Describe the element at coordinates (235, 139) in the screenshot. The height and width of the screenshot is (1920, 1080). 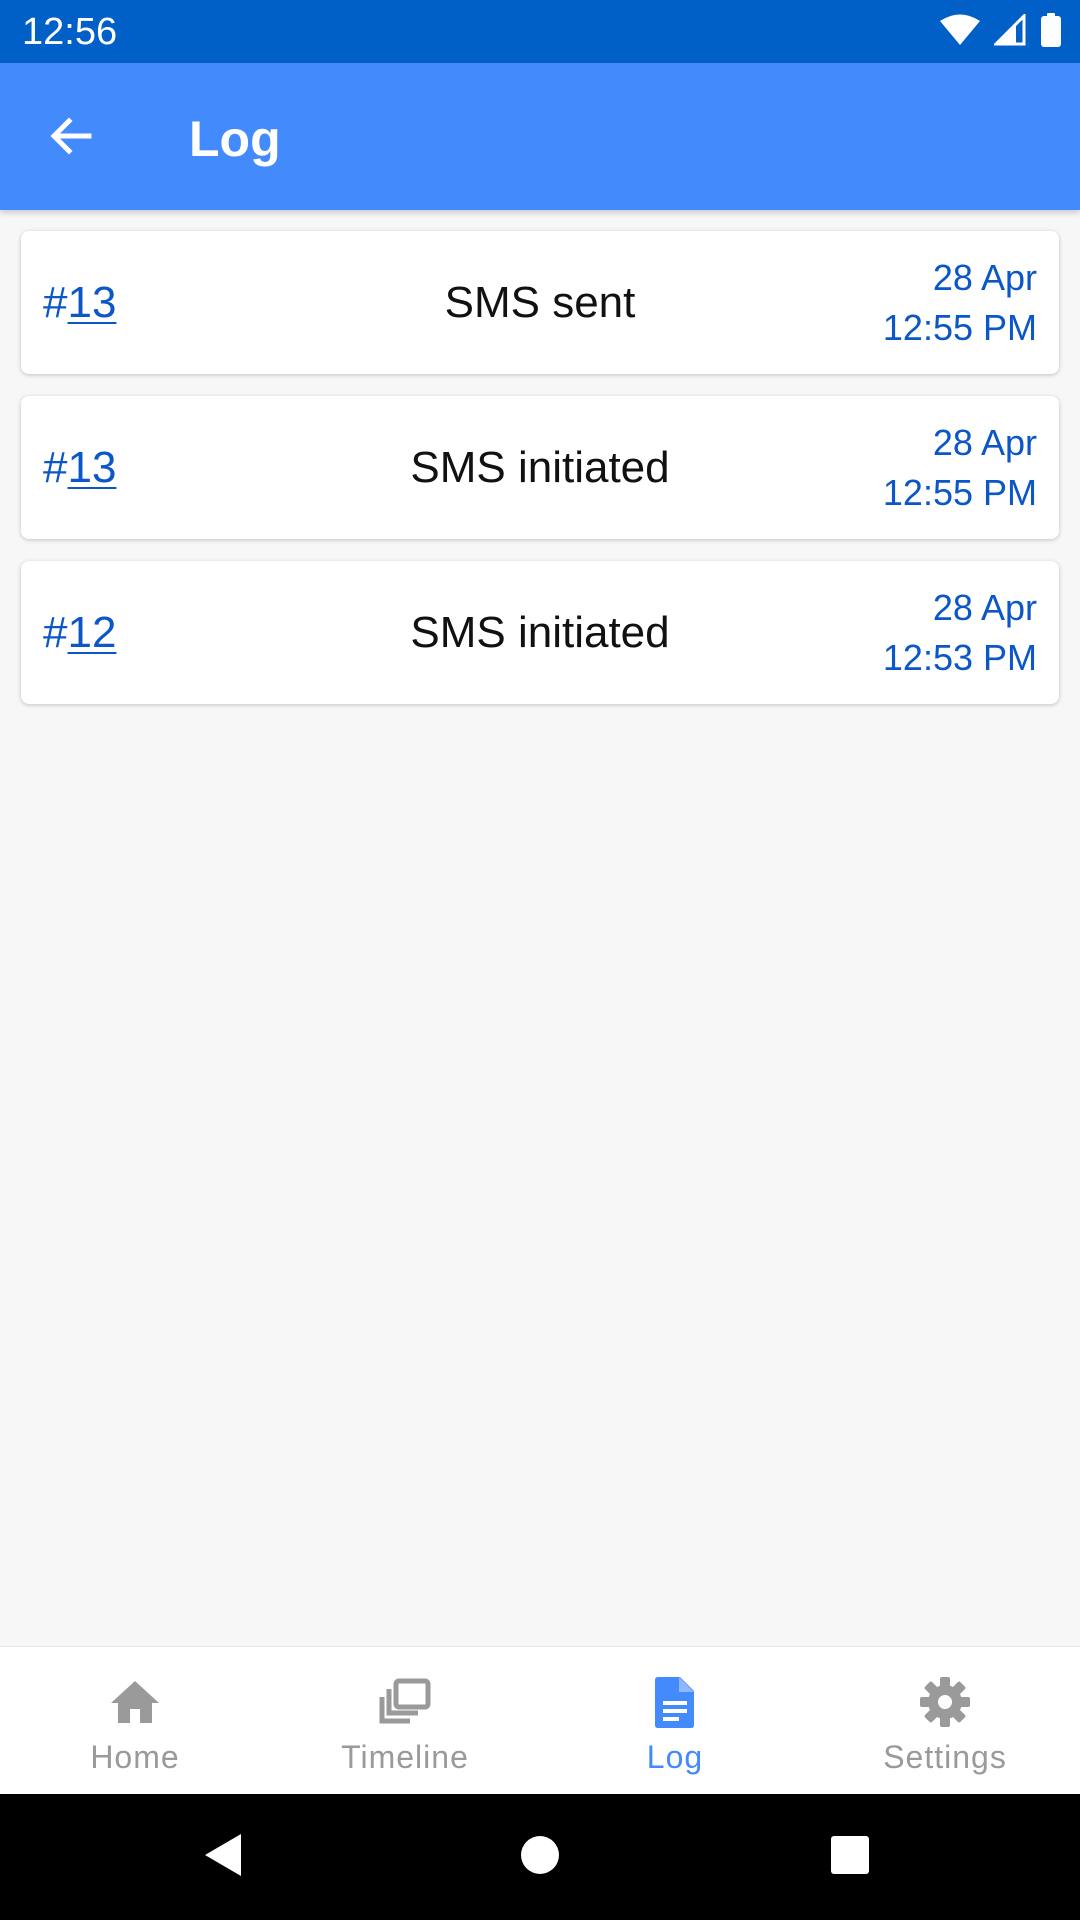
I see `page-title: Log` at that location.